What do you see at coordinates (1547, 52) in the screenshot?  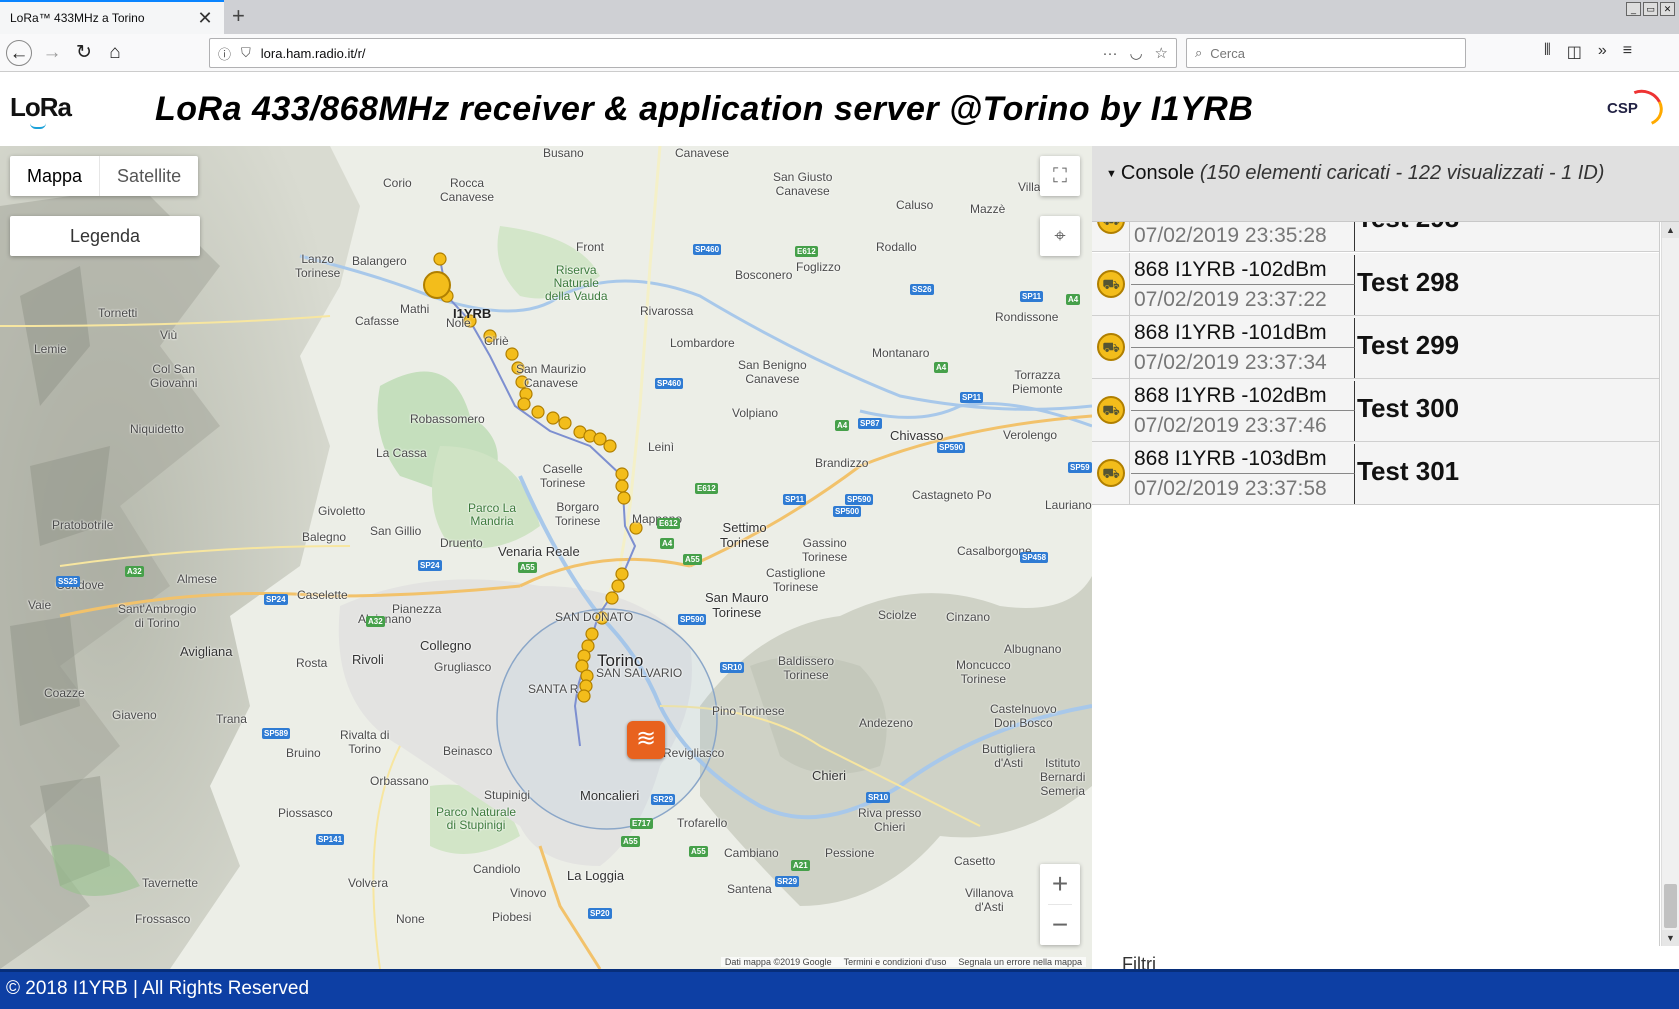 I see `library-icon: ⫴` at bounding box center [1547, 52].